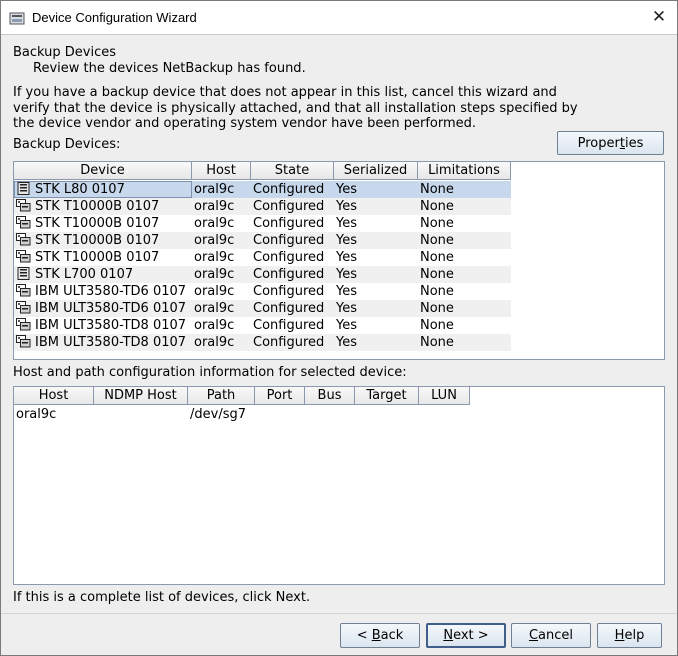  What do you see at coordinates (23, 188) in the screenshot?
I see `robot-library-icon` at bounding box center [23, 188].